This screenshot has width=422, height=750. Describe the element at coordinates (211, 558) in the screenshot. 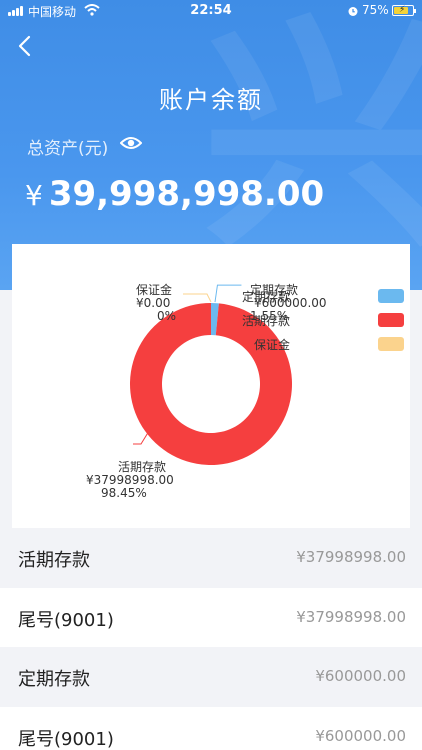

I see `list-item: 活期存款 ¥37998998.00` at that location.